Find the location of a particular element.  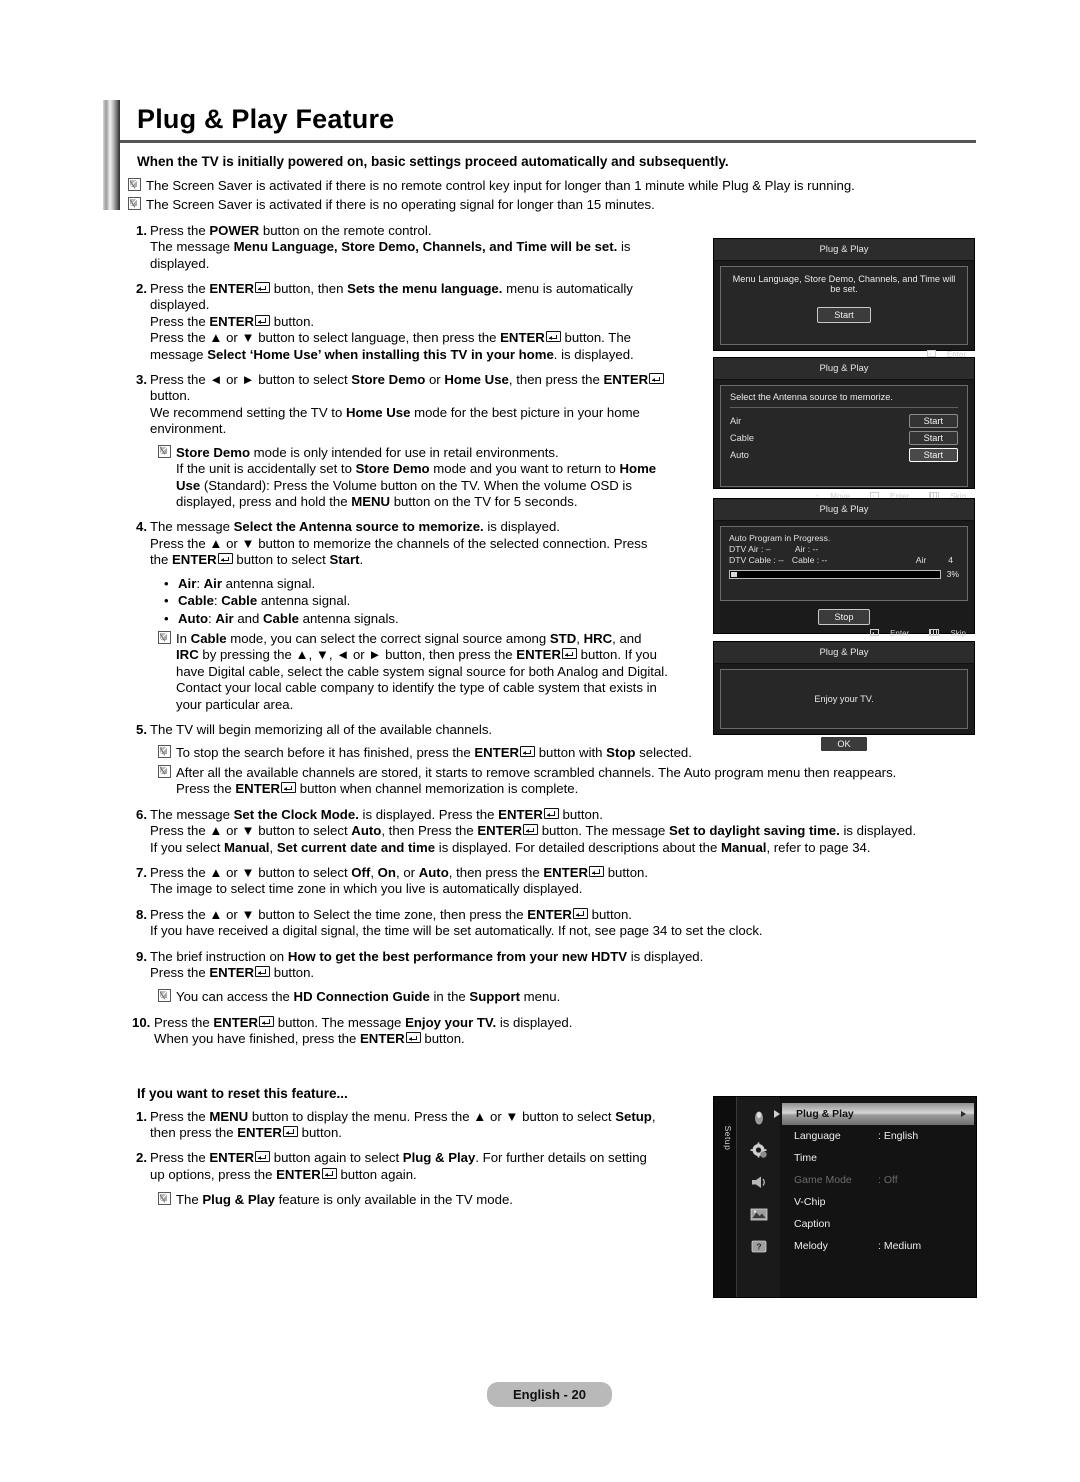

divider is located at coordinates (844, 407).